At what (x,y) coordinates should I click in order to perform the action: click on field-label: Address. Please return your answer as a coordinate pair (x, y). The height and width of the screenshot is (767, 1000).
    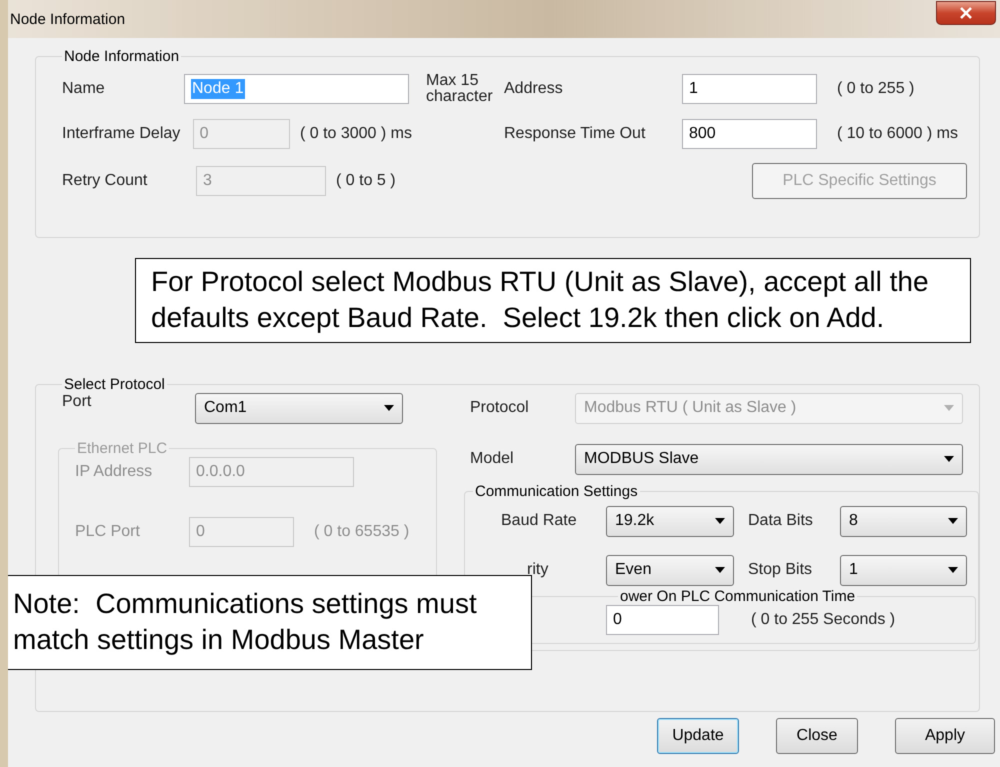
    Looking at the image, I should click on (534, 89).